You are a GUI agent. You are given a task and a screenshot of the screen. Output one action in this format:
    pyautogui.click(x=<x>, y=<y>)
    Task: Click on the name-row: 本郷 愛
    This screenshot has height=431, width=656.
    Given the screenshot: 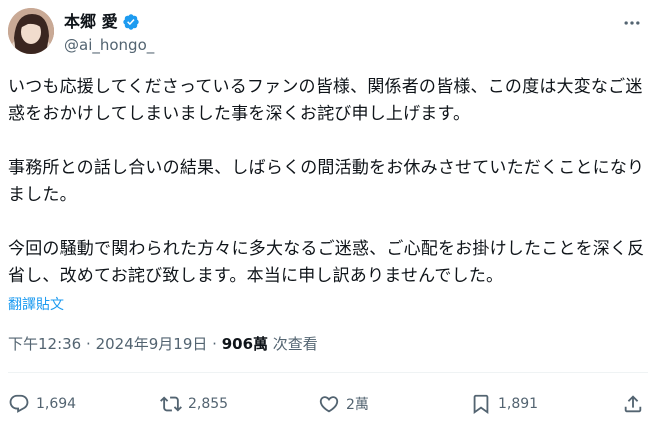 What is the action you would take?
    pyautogui.click(x=102, y=22)
    